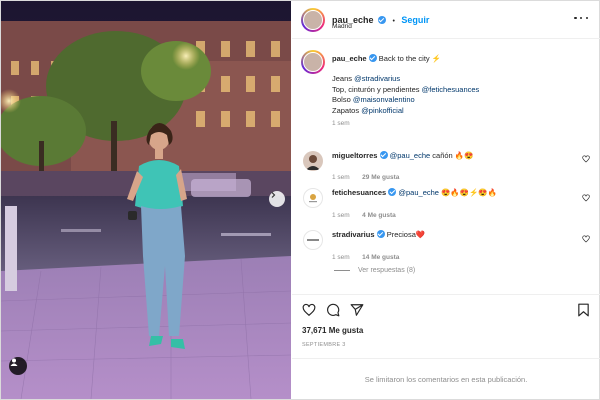 The height and width of the screenshot is (400, 600). What do you see at coordinates (313, 20) in the screenshot?
I see `author-avatar` at bounding box center [313, 20].